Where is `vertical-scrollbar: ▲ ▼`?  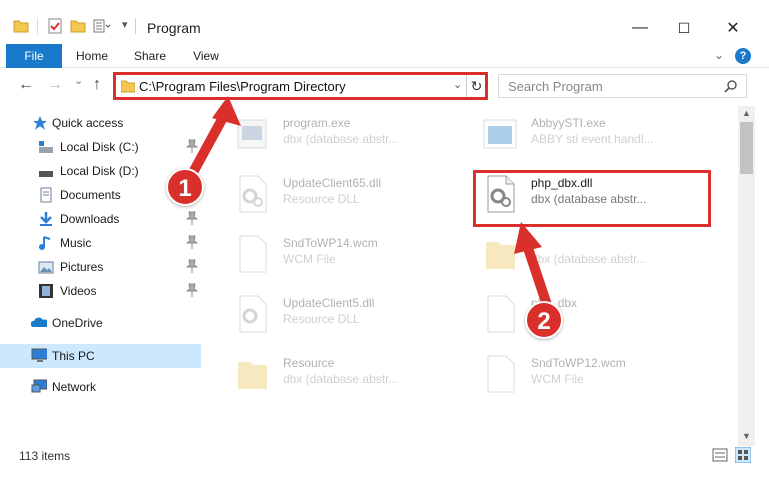
vertical-scrollbar: ▲ ▼ is located at coordinates (746, 276).